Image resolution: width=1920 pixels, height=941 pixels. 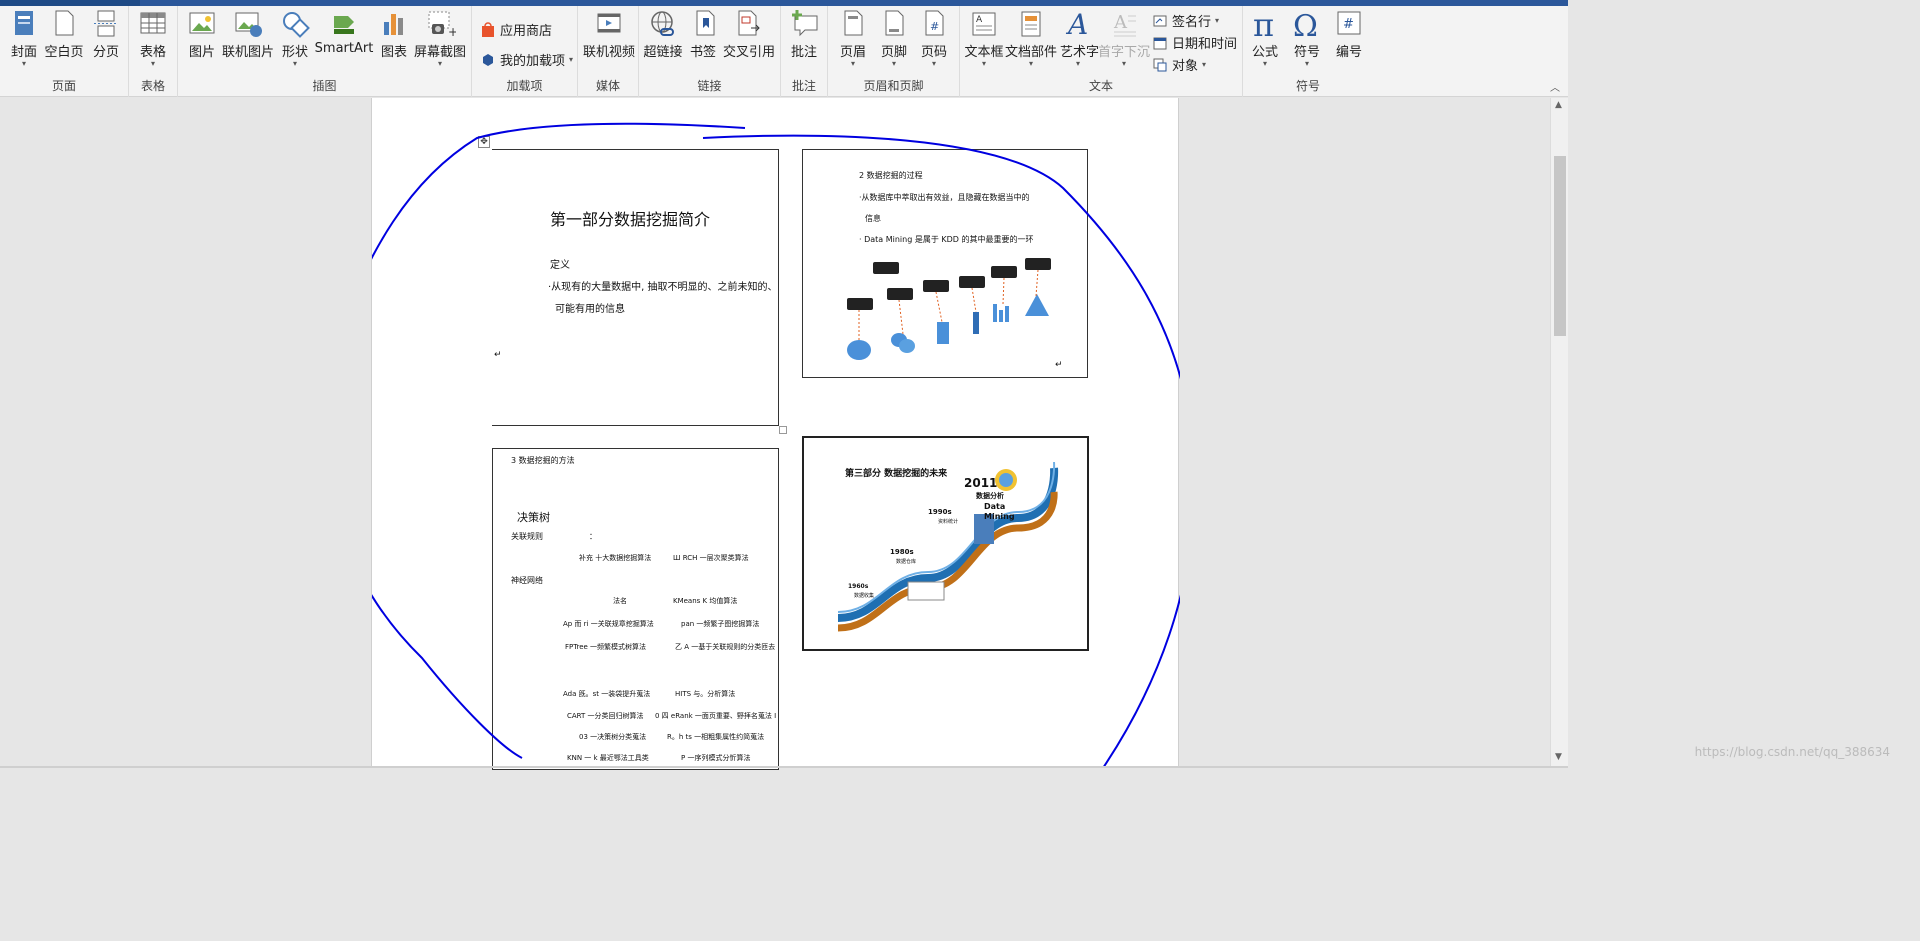 I want to click on group-header-footer: 页眉 ▾ 页脚 ▾ # 页码 ▾ 页眉和页脚, so click(x=894, y=51).